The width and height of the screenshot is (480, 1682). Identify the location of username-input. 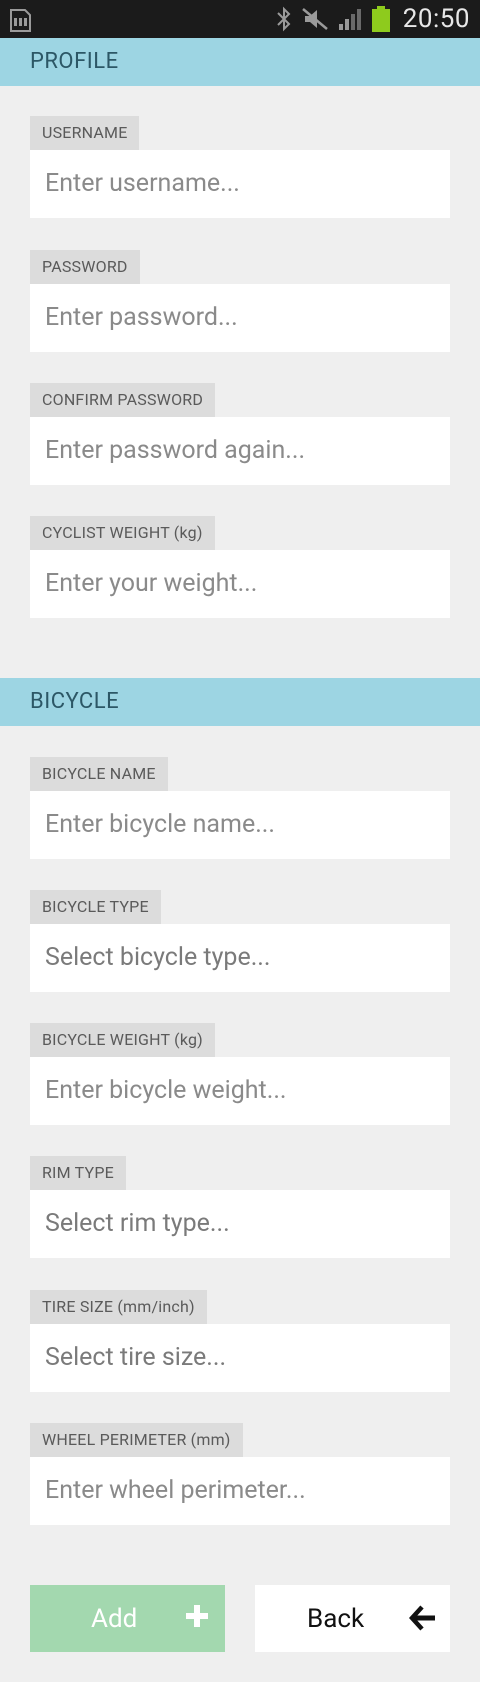
(240, 184).